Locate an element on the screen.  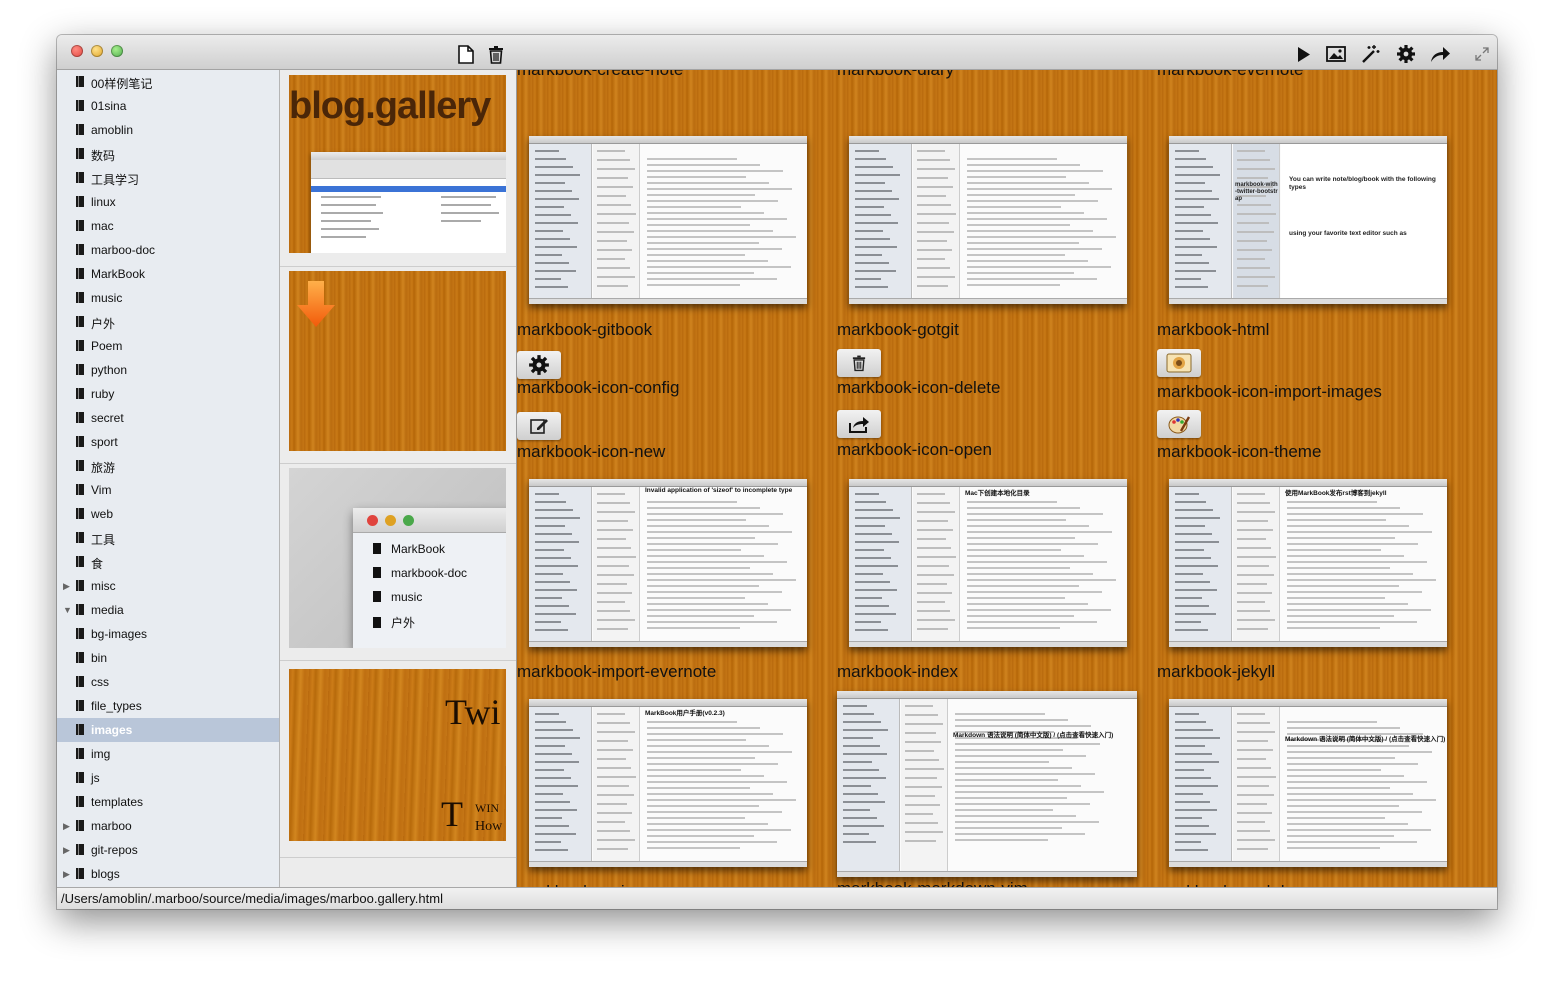
mini-list-item: MarkBook is located at coordinates (409, 549).